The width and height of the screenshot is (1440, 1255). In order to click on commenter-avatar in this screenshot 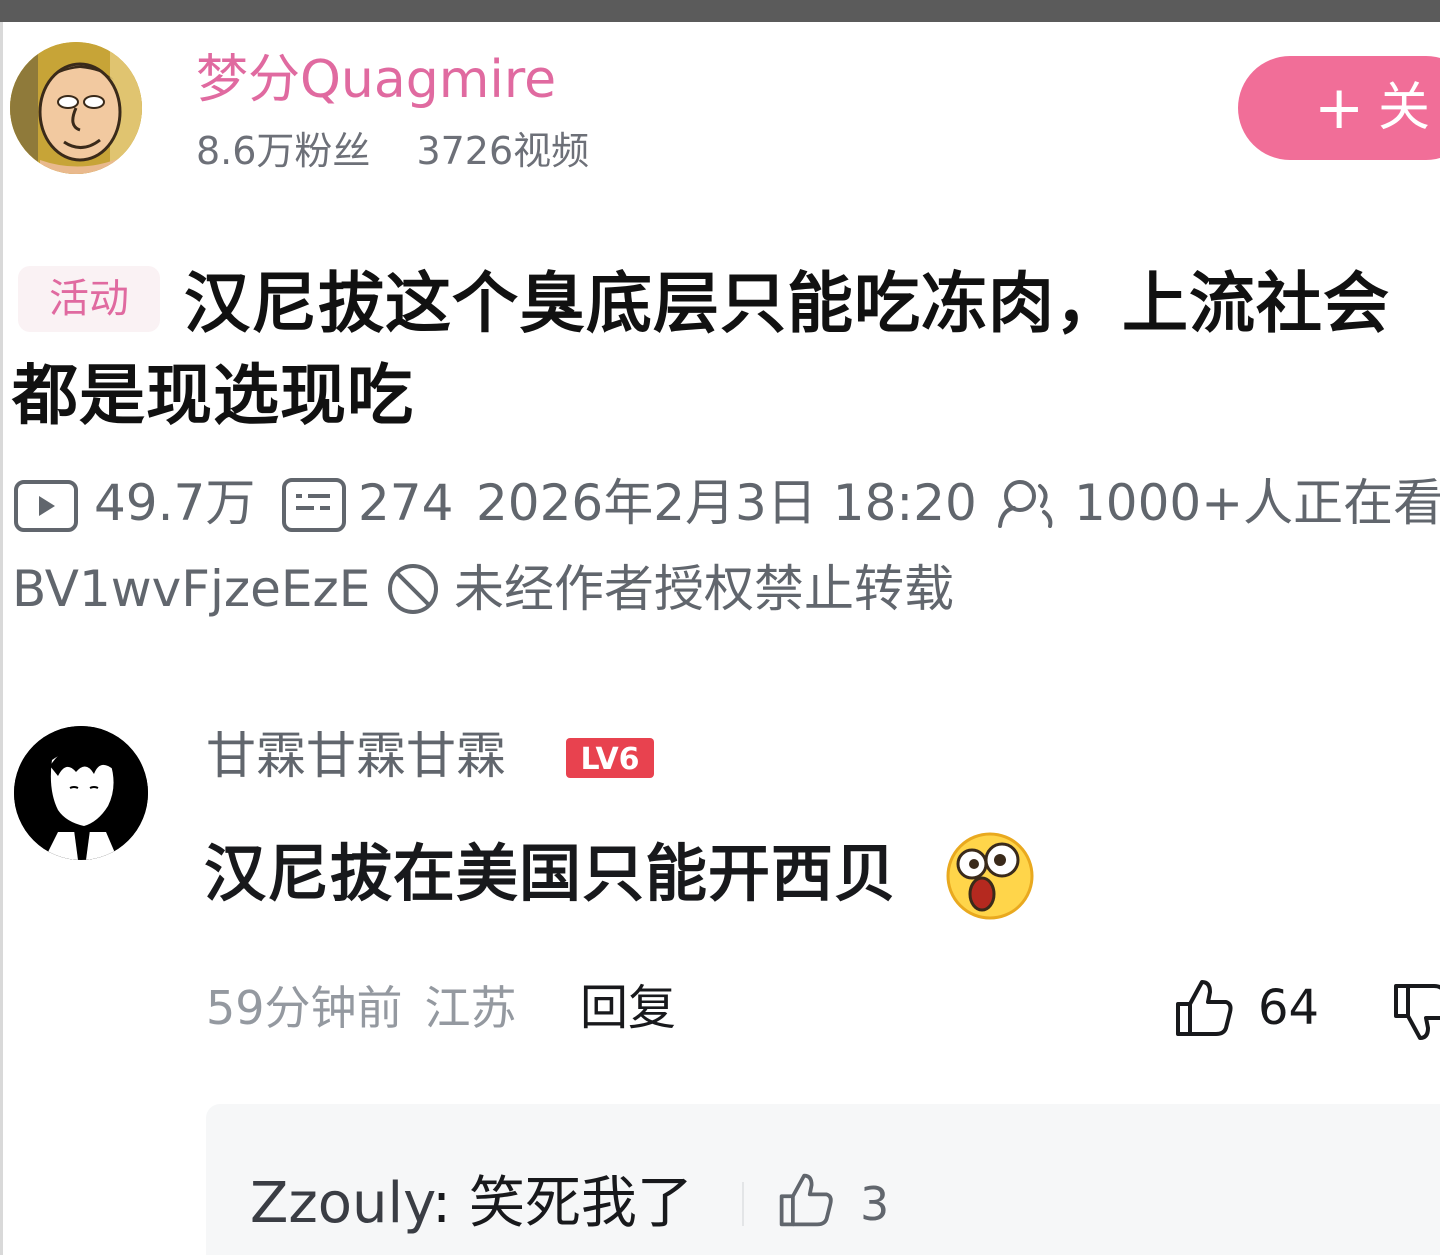, I will do `click(81, 793)`.